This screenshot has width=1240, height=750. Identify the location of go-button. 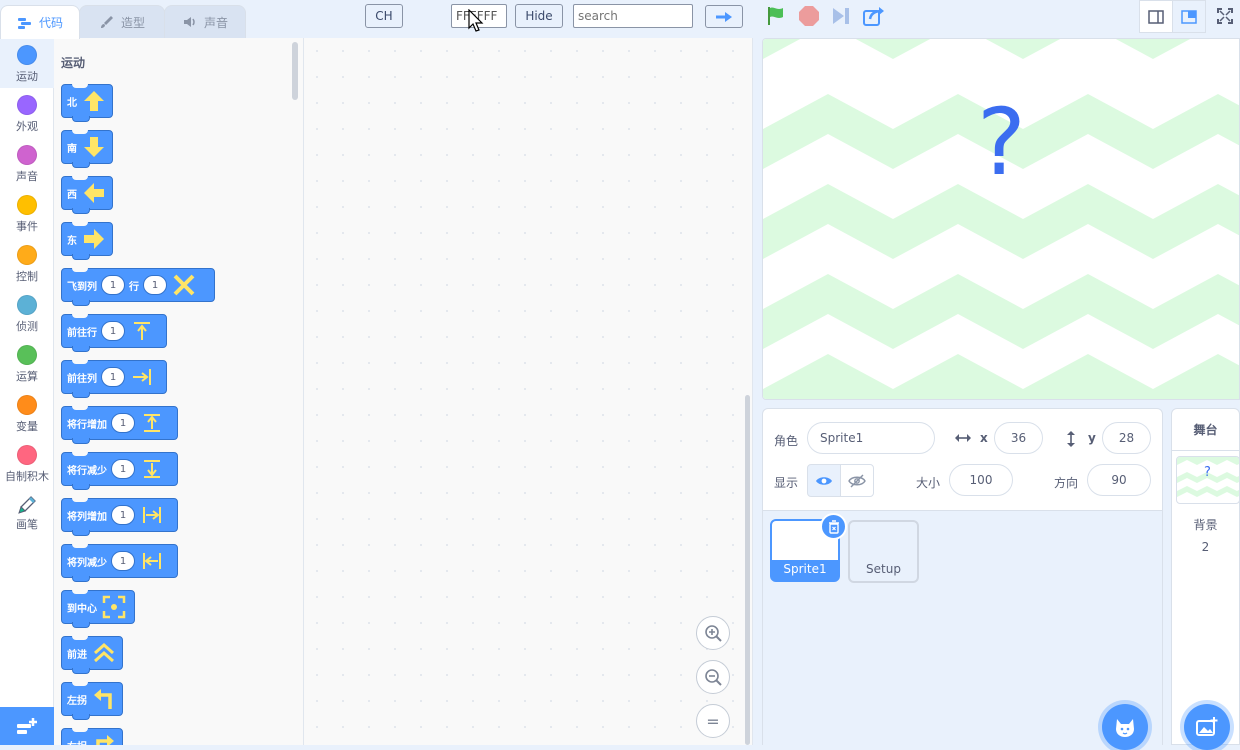
(724, 16).